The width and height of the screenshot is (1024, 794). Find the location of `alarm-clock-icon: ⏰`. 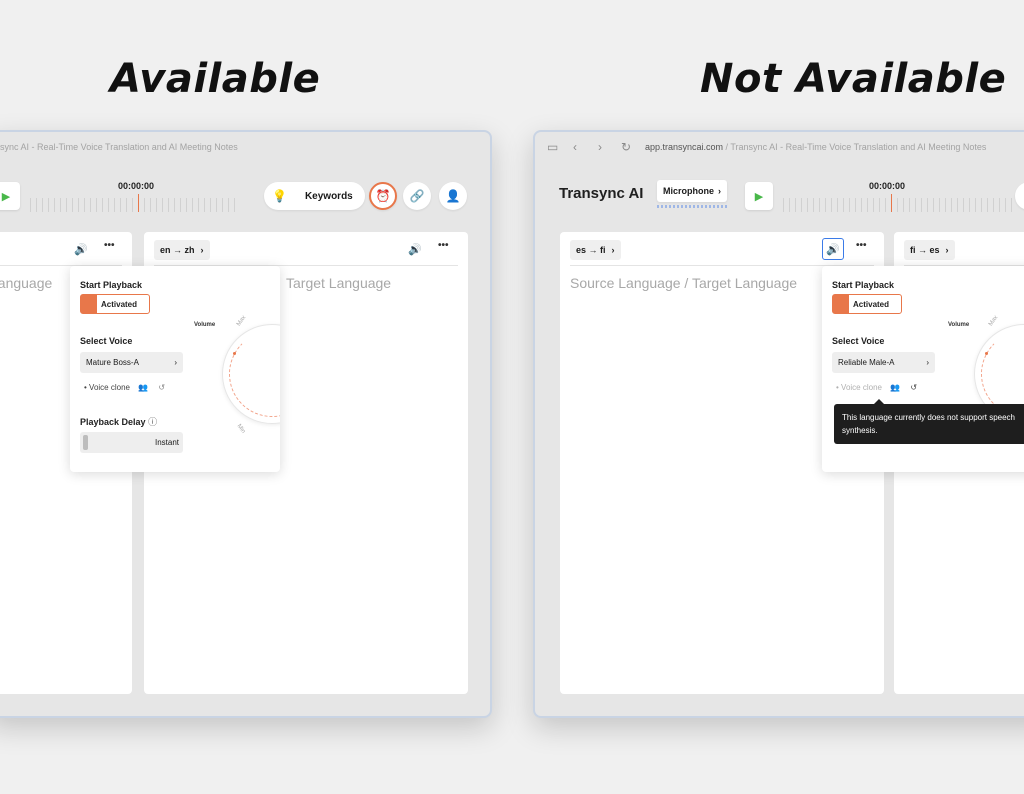

alarm-clock-icon: ⏰ is located at coordinates (383, 196).